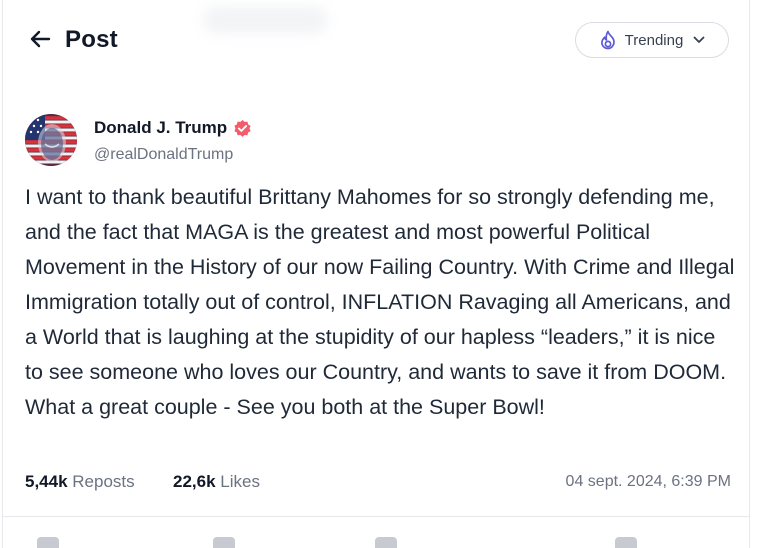  I want to click on back-arrow-icon, so click(40, 39).